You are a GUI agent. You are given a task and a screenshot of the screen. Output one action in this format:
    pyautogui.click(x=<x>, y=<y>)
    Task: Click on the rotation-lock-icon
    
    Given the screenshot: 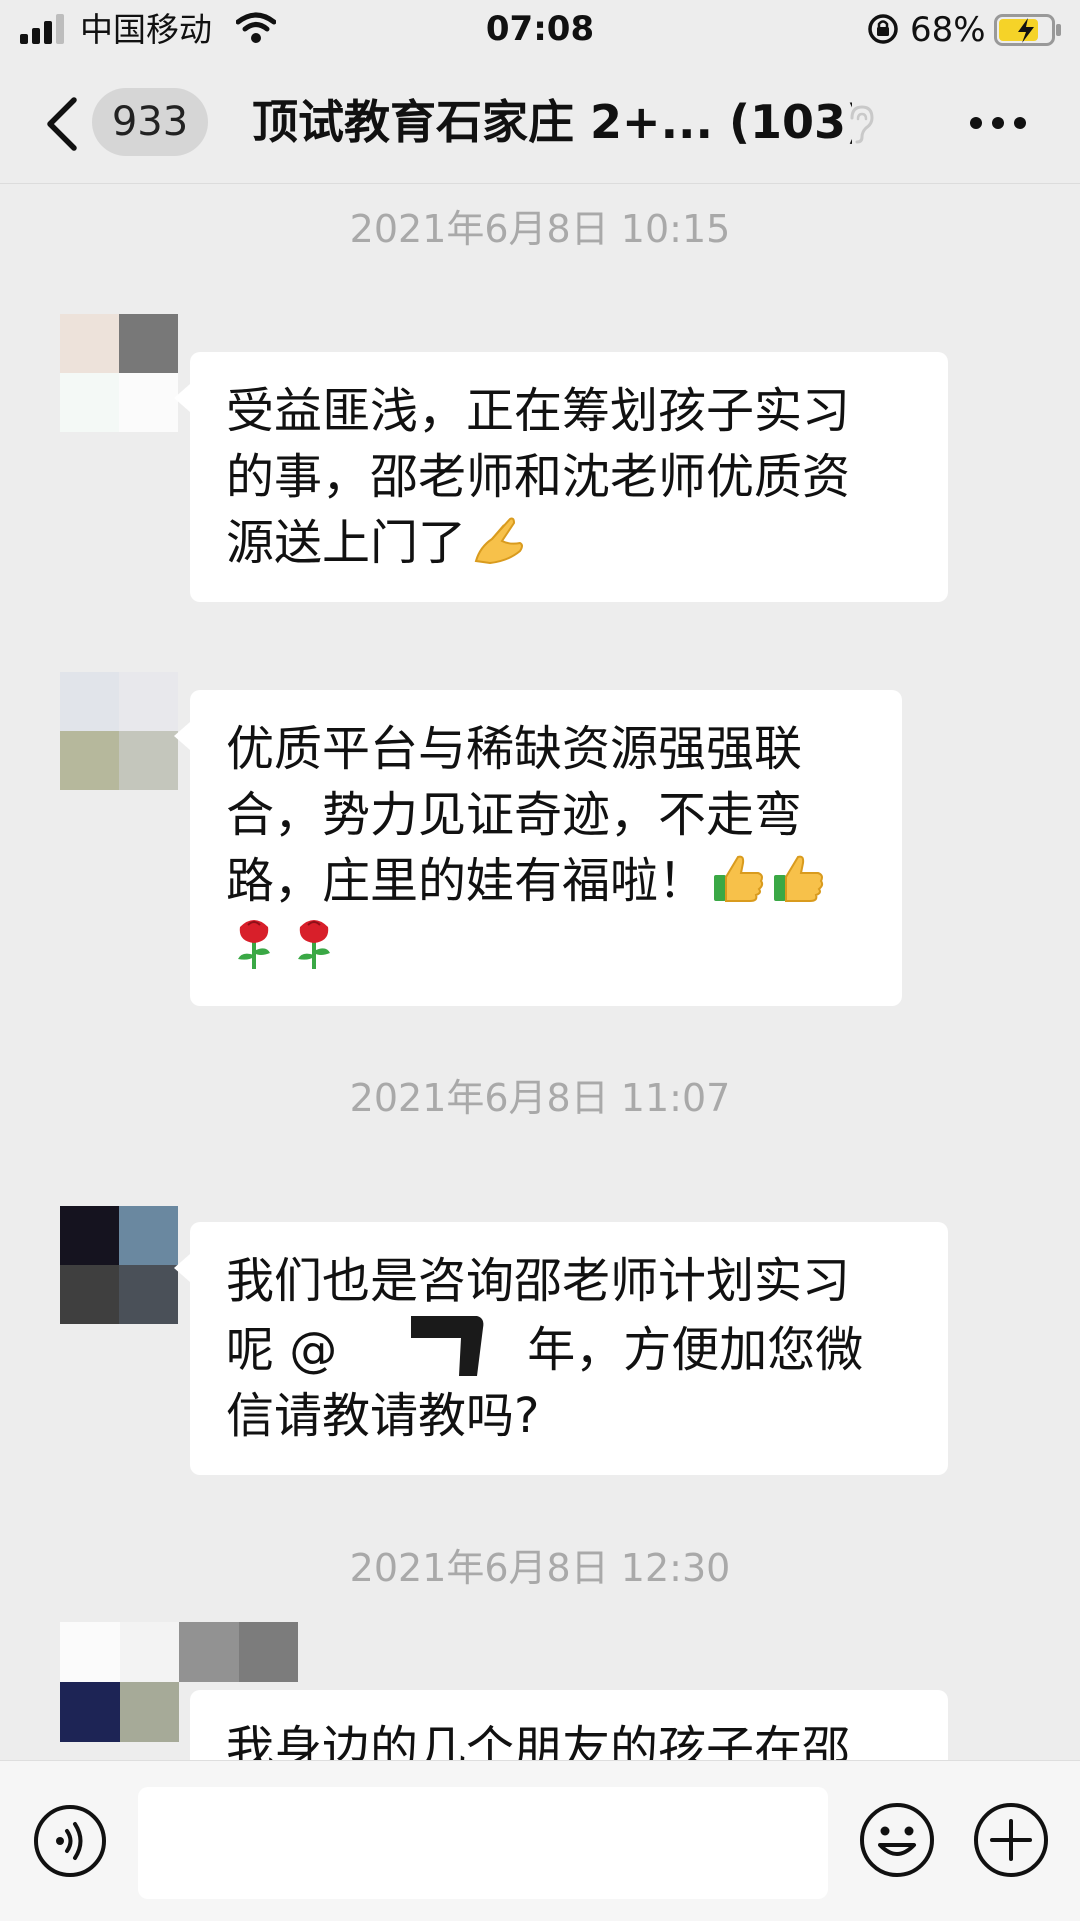 What is the action you would take?
    pyautogui.click(x=883, y=29)
    